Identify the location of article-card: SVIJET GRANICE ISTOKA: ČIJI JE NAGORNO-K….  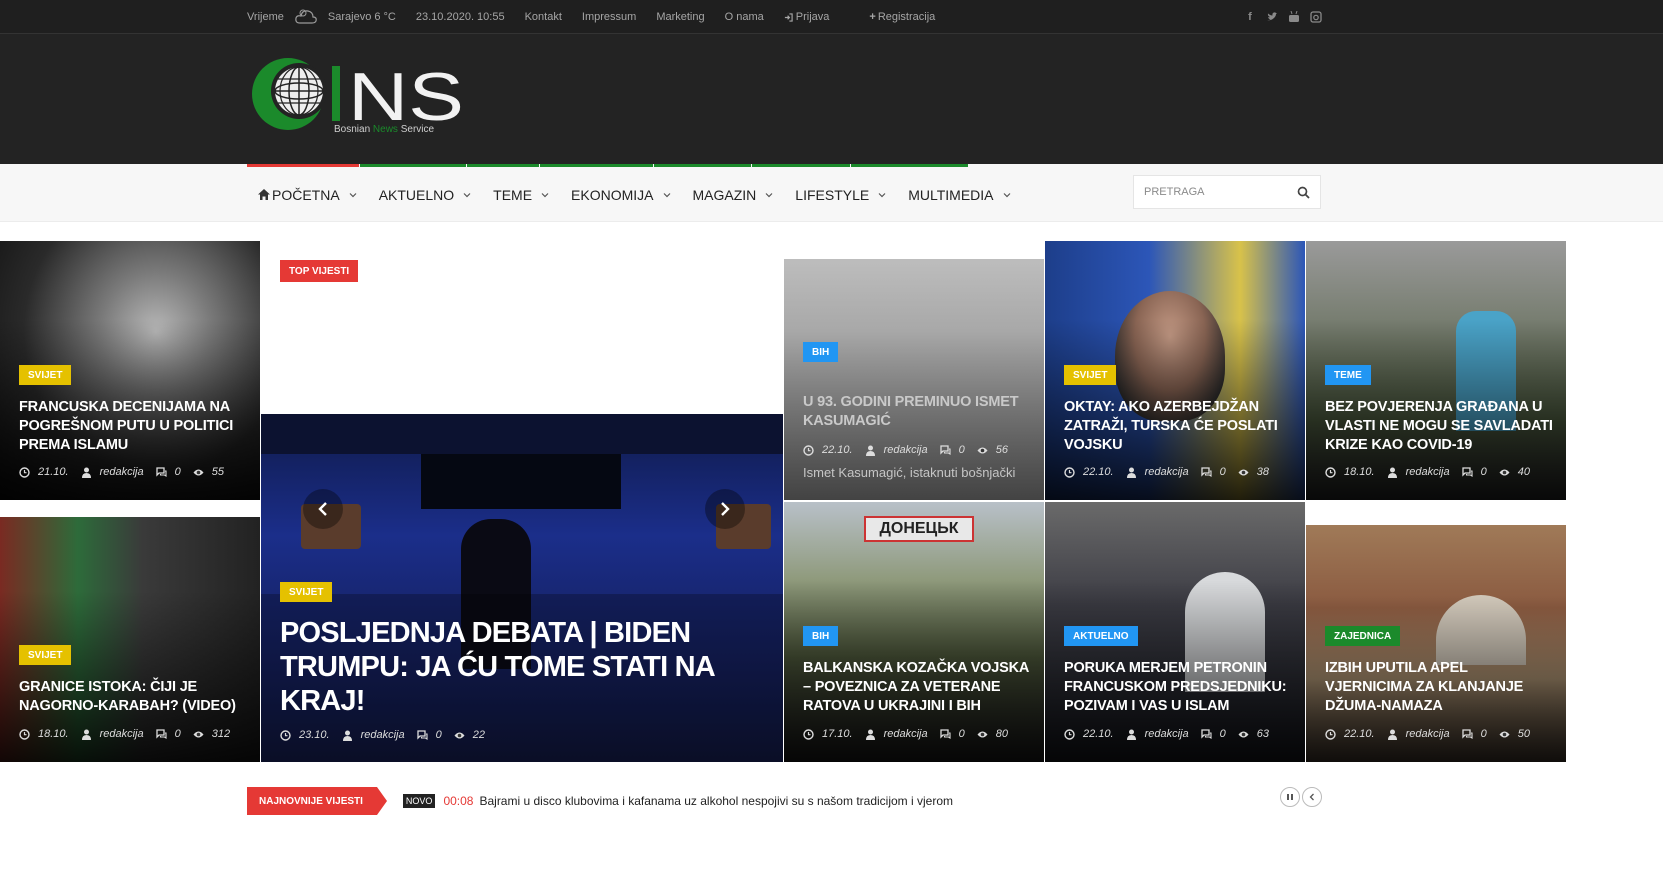
(130, 639).